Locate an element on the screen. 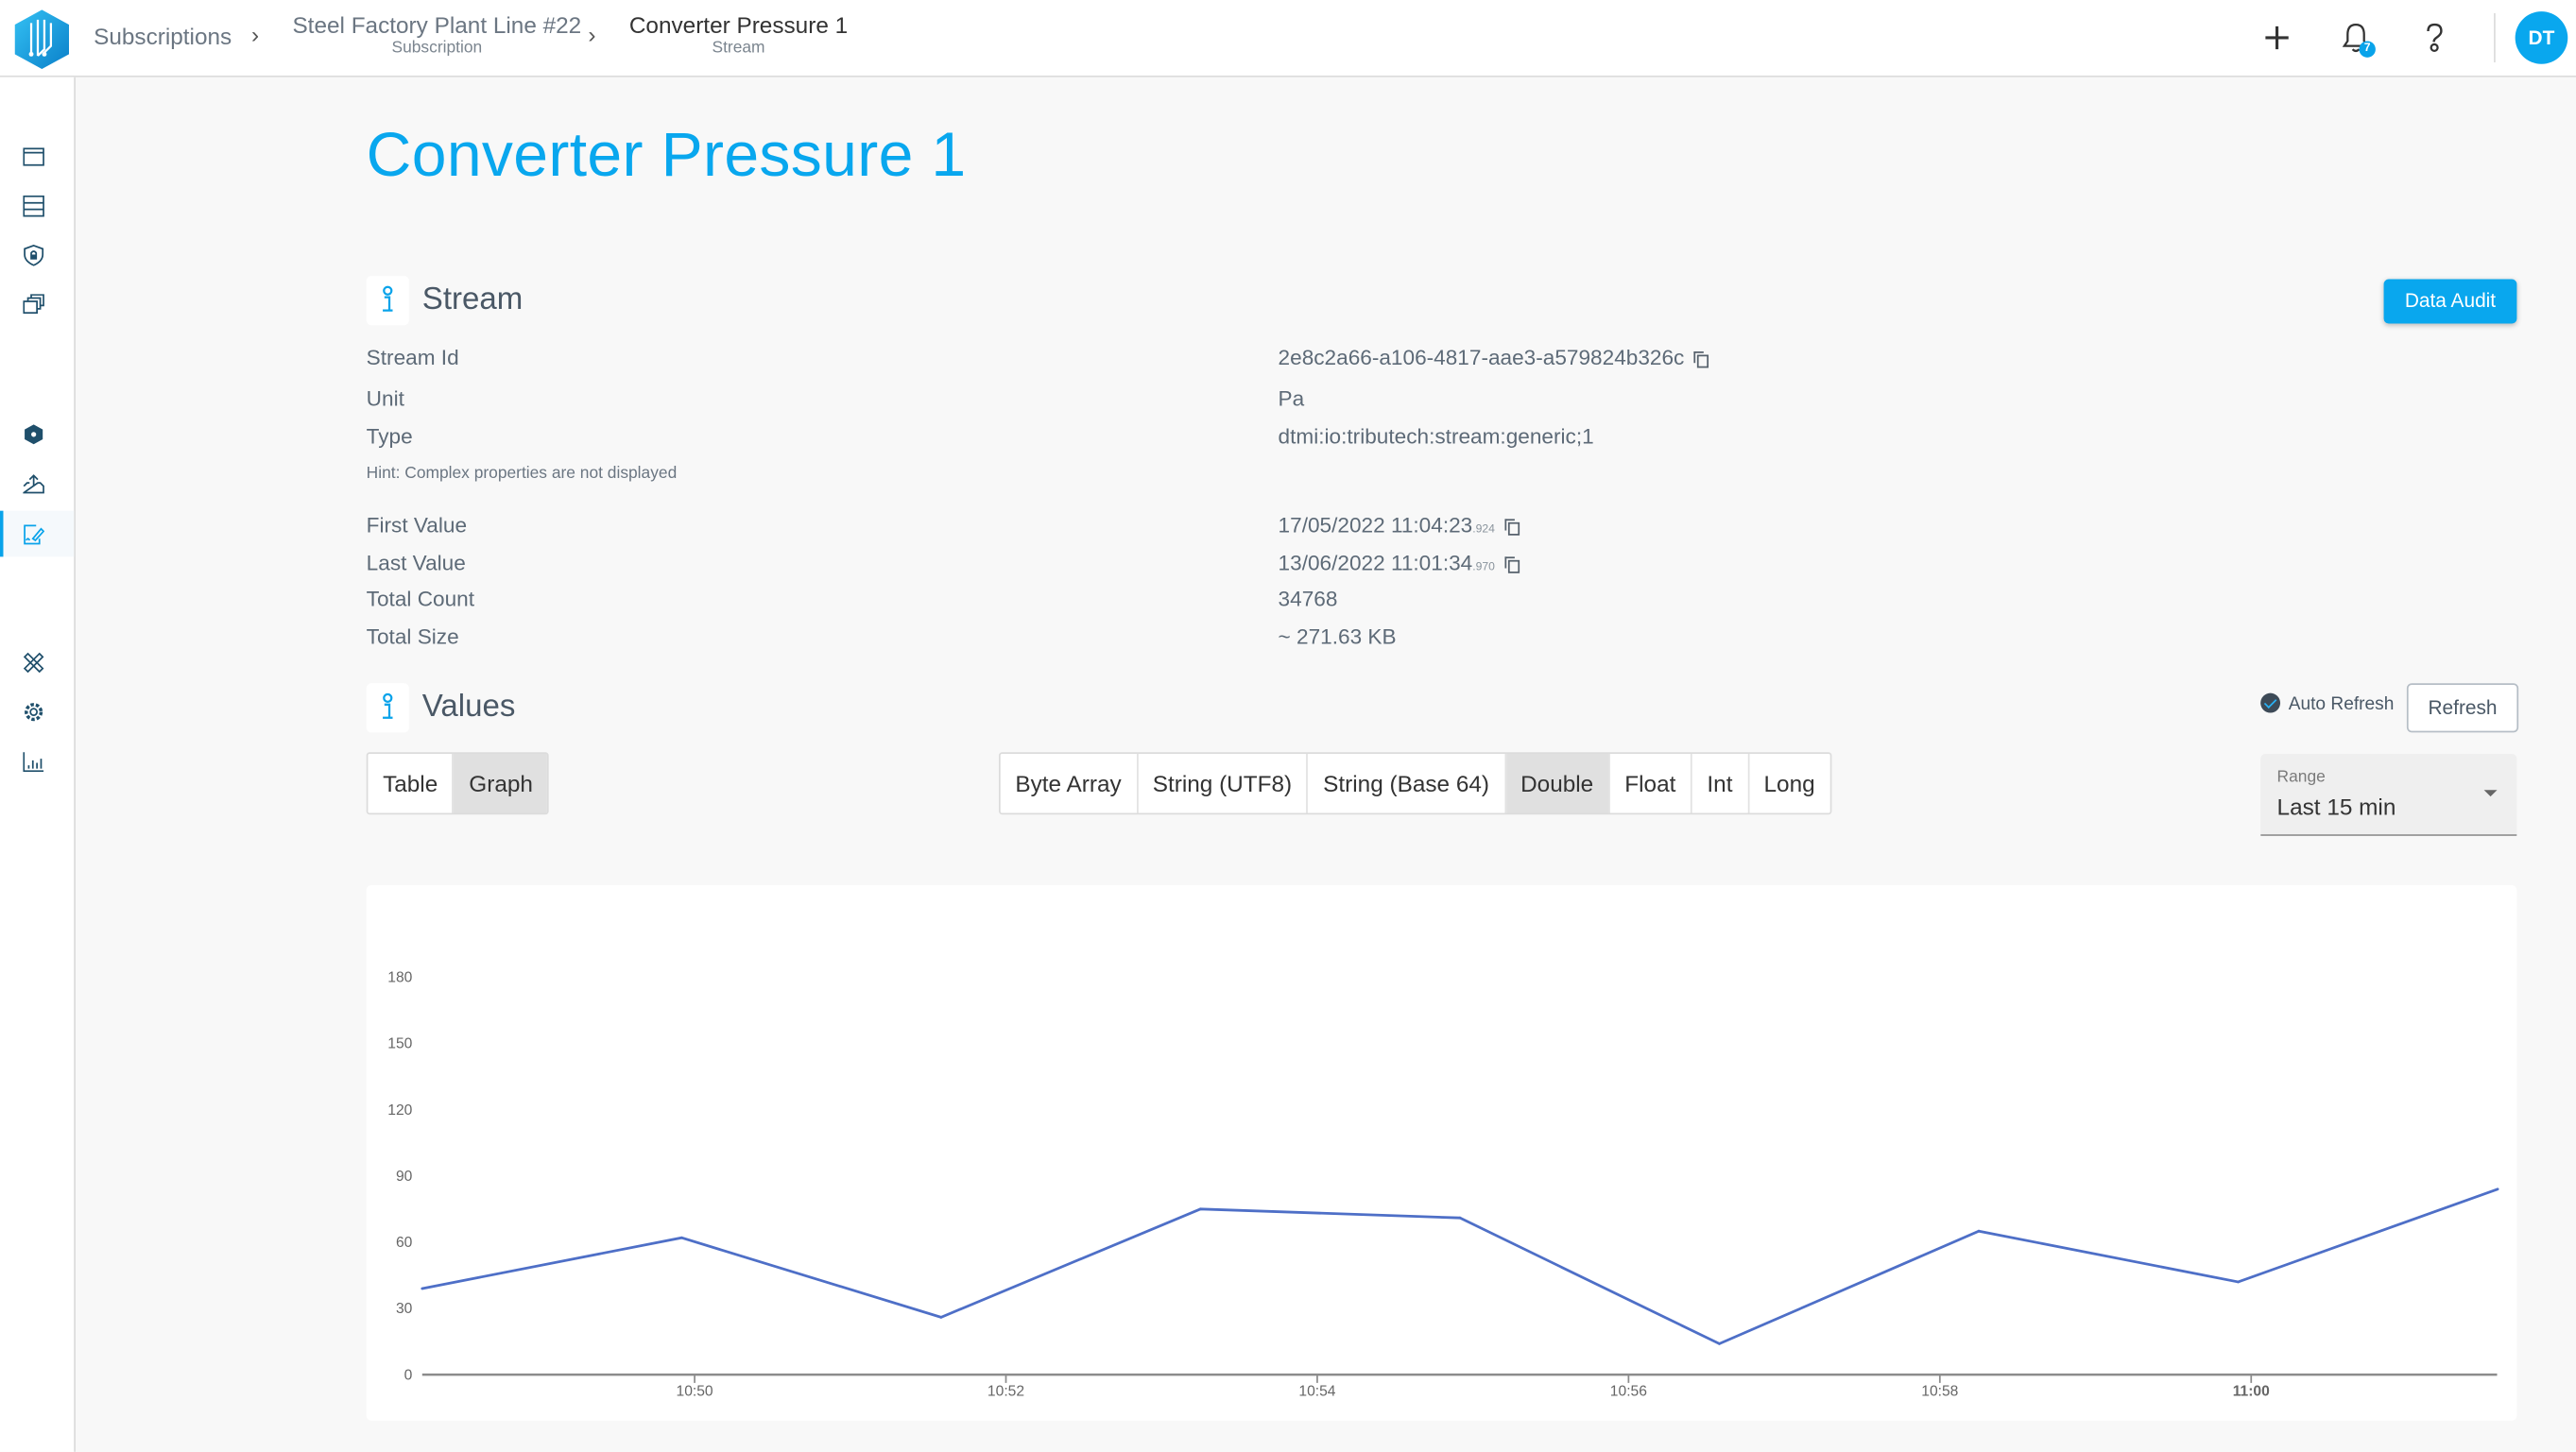 This screenshot has height=1452, width=2576. plus-icon is located at coordinates (2276, 38).